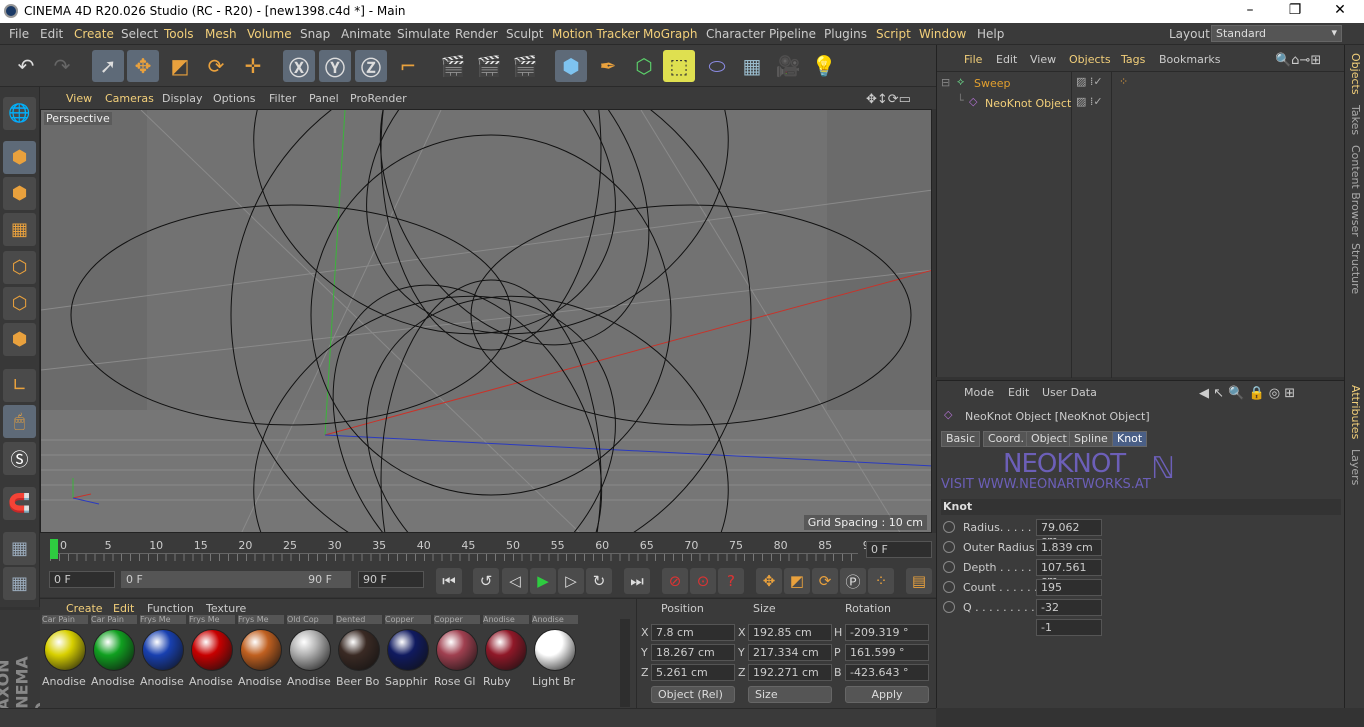 This screenshot has height=727, width=1364. Describe the element at coordinates (1028, 103) in the screenshot. I see `object-name-neoknot: NeoKnot Object` at that location.